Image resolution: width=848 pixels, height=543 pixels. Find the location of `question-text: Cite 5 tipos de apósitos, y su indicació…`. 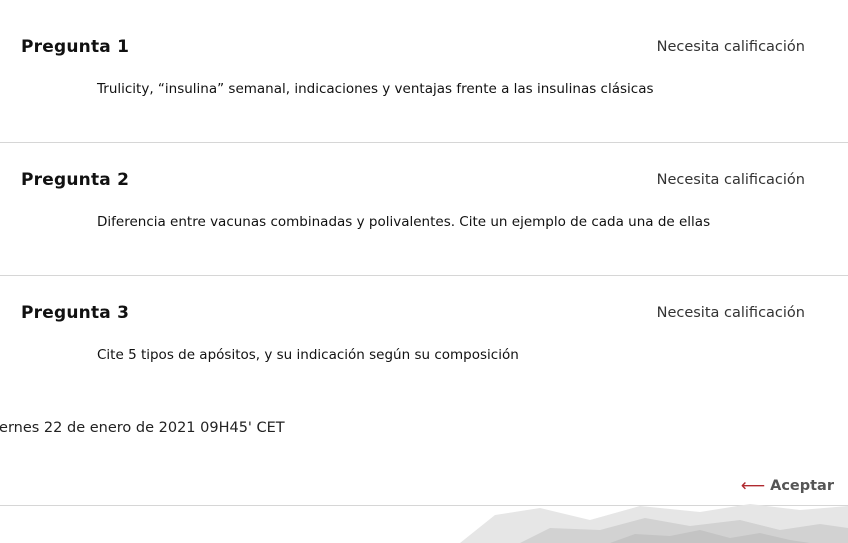

question-text: Cite 5 tipos de apósitos, y su indicació… is located at coordinates (308, 355).